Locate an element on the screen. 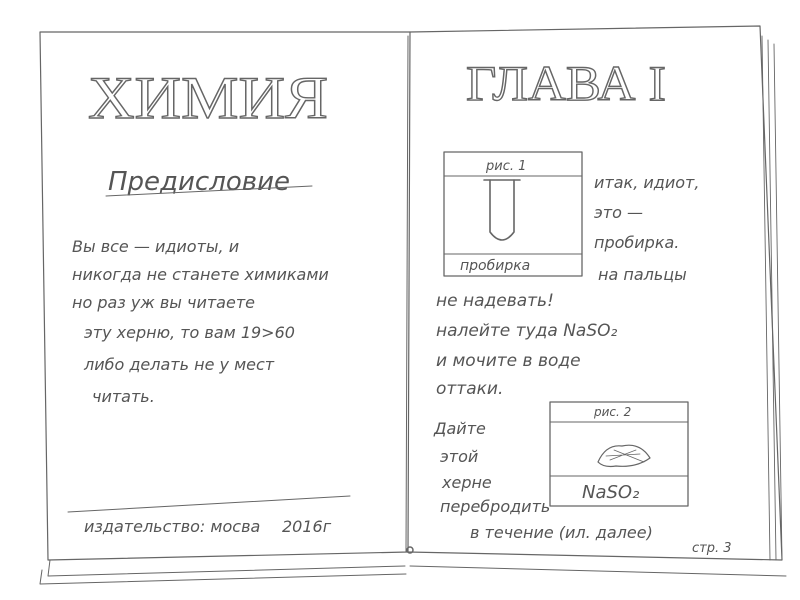  chapter-line: оттаки. is located at coordinates (469, 389).